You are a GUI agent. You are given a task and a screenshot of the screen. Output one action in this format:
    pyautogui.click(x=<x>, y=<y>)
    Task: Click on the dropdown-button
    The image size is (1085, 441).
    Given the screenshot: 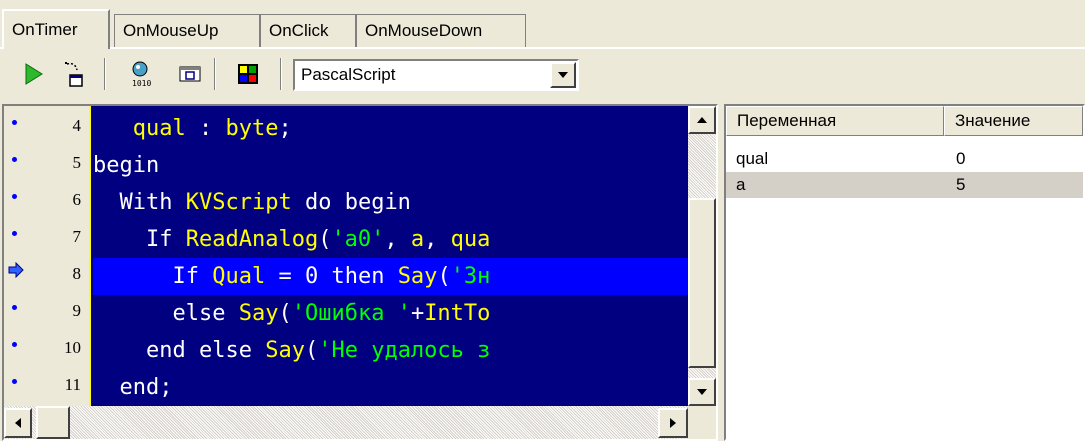 What is the action you would take?
    pyautogui.click(x=563, y=75)
    